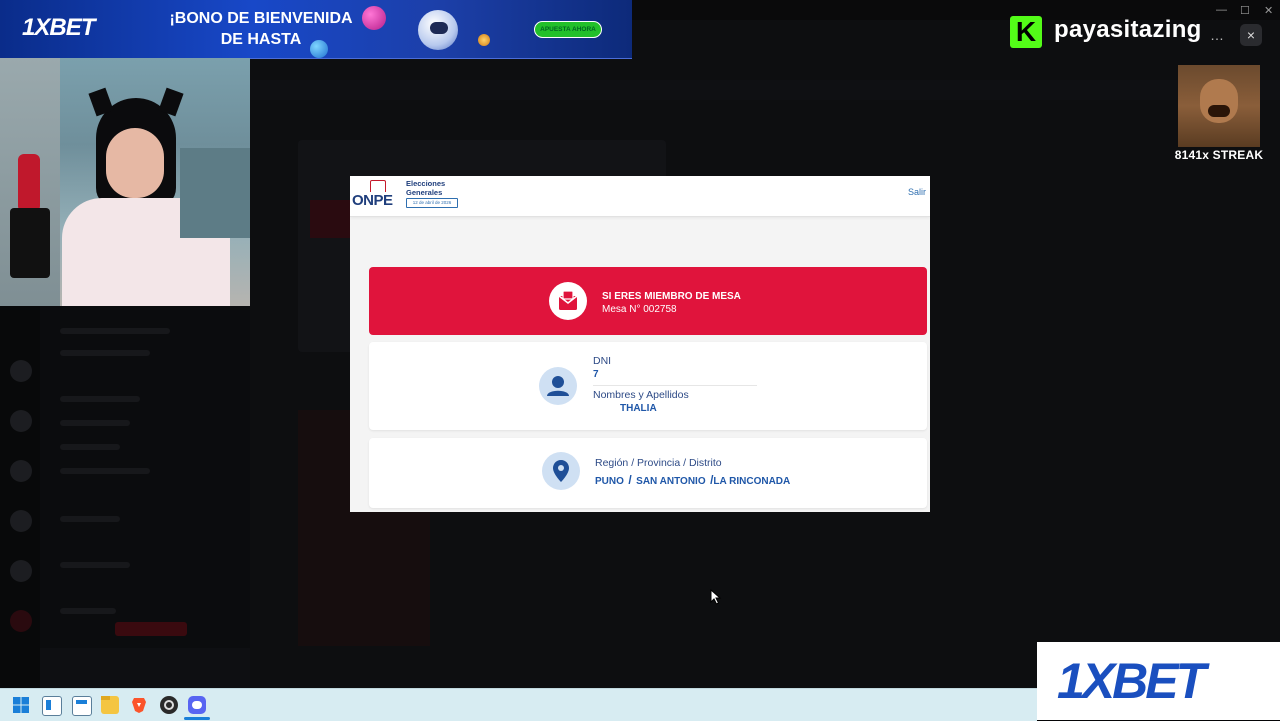 This screenshot has height=721, width=1280. What do you see at coordinates (638, 408) in the screenshot?
I see `name-value: THALIA` at bounding box center [638, 408].